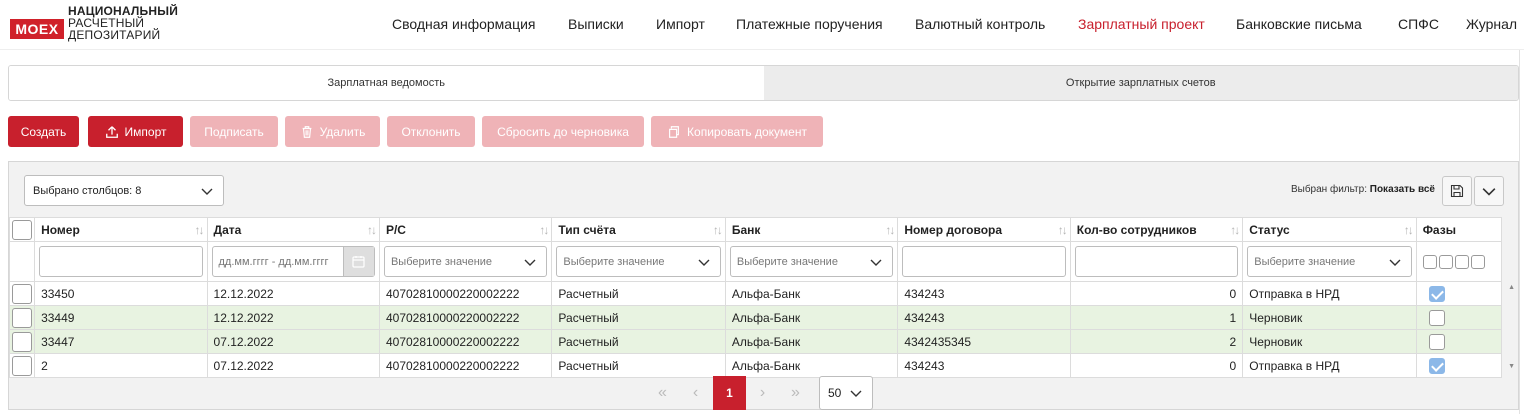 Image resolution: width=1524 pixels, height=414 pixels. What do you see at coordinates (121, 229) in the screenshot?
I see `col-header-number: Номер ↑↓` at bounding box center [121, 229].